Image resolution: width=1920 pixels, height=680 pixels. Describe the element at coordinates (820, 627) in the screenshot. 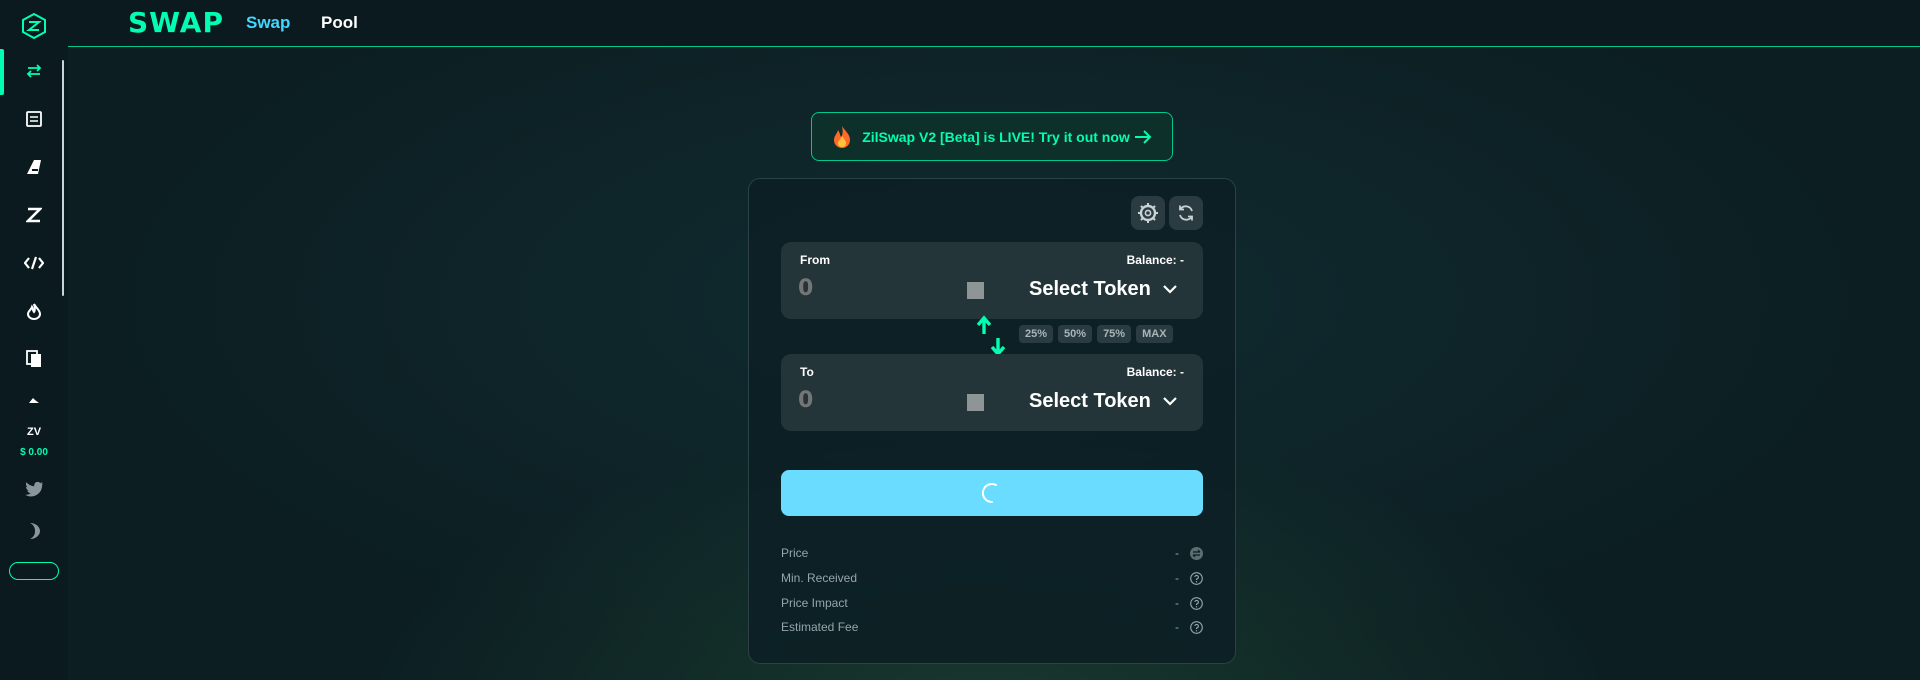

I see `estimated-fee-label: Estimated Fee` at that location.